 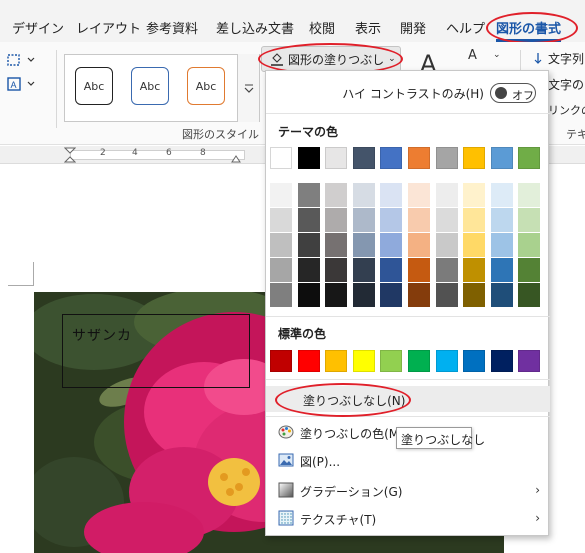 What do you see at coordinates (70, 156) in the screenshot?
I see `indent-marker-icon` at bounding box center [70, 156].